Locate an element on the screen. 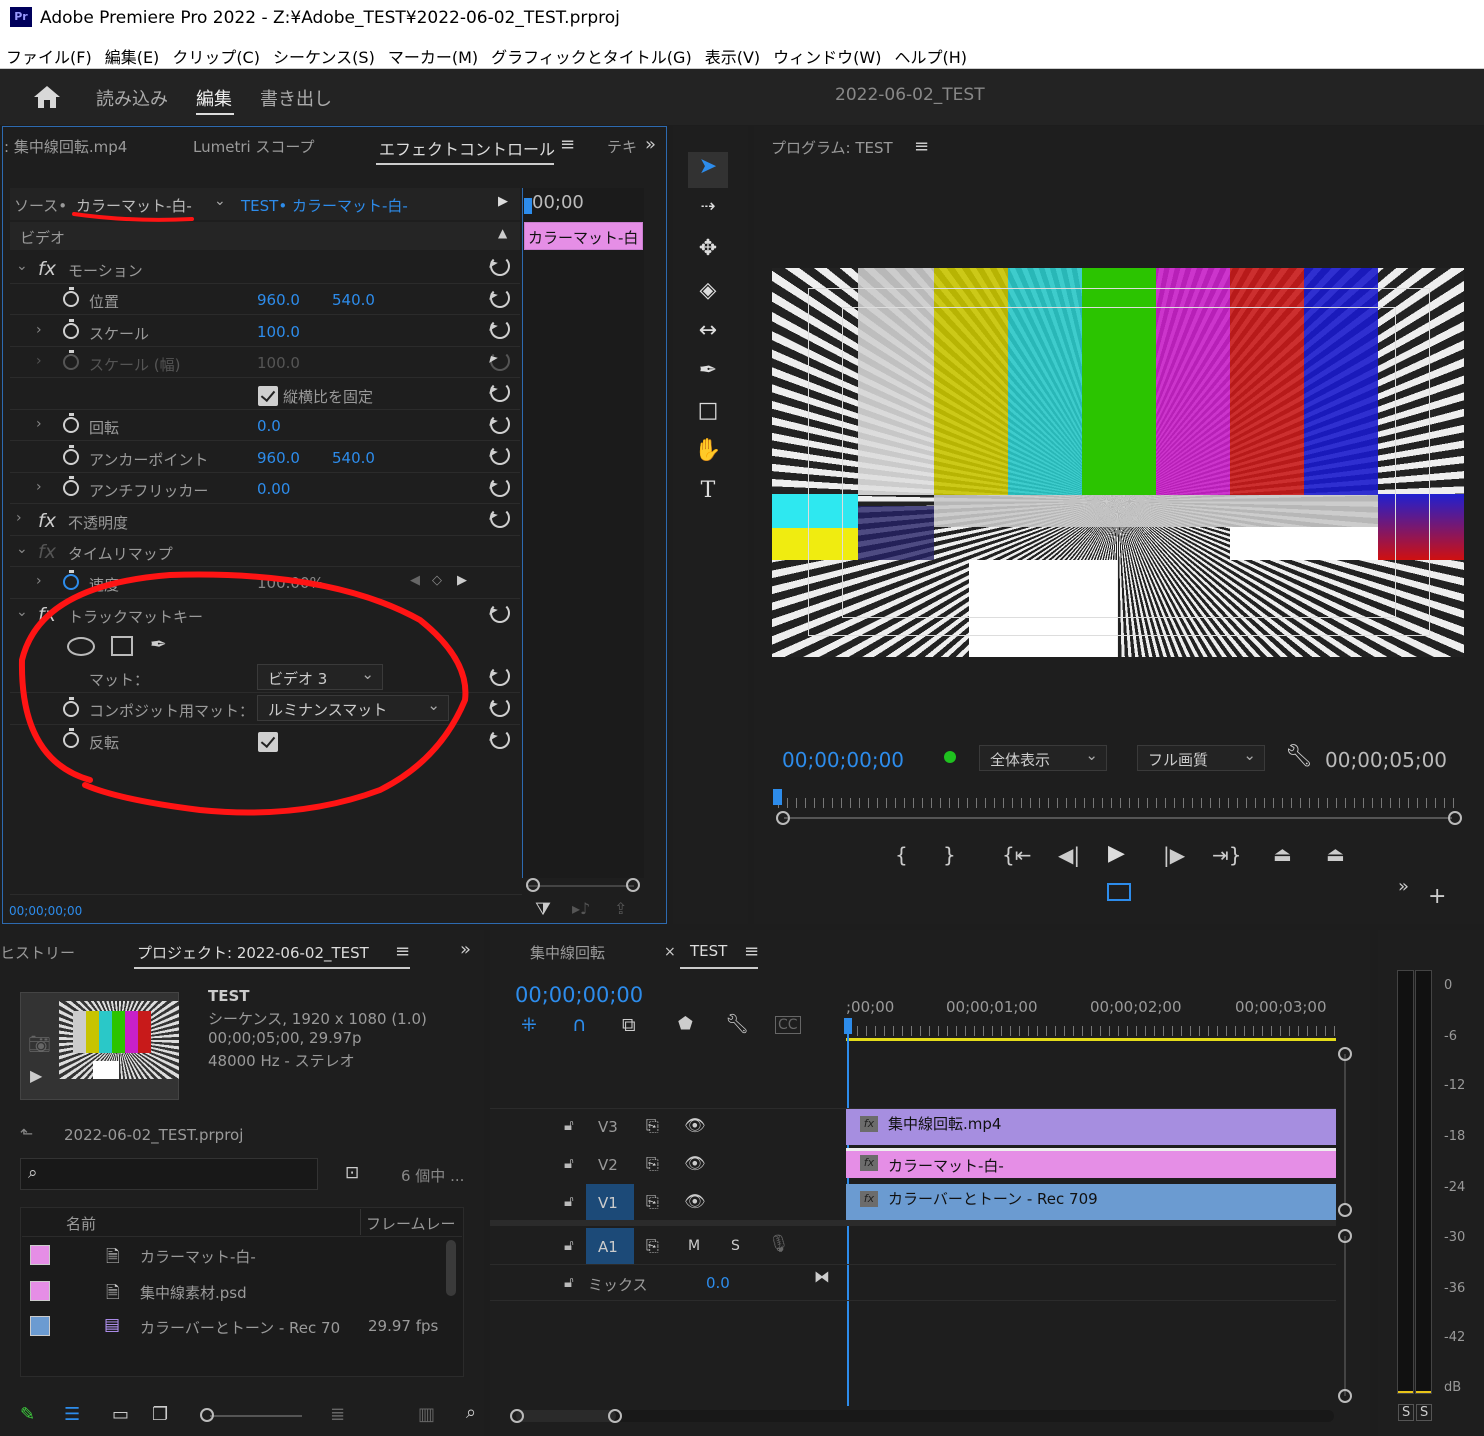  go-to-in-icon: {⇤ is located at coordinates (1016, 855).